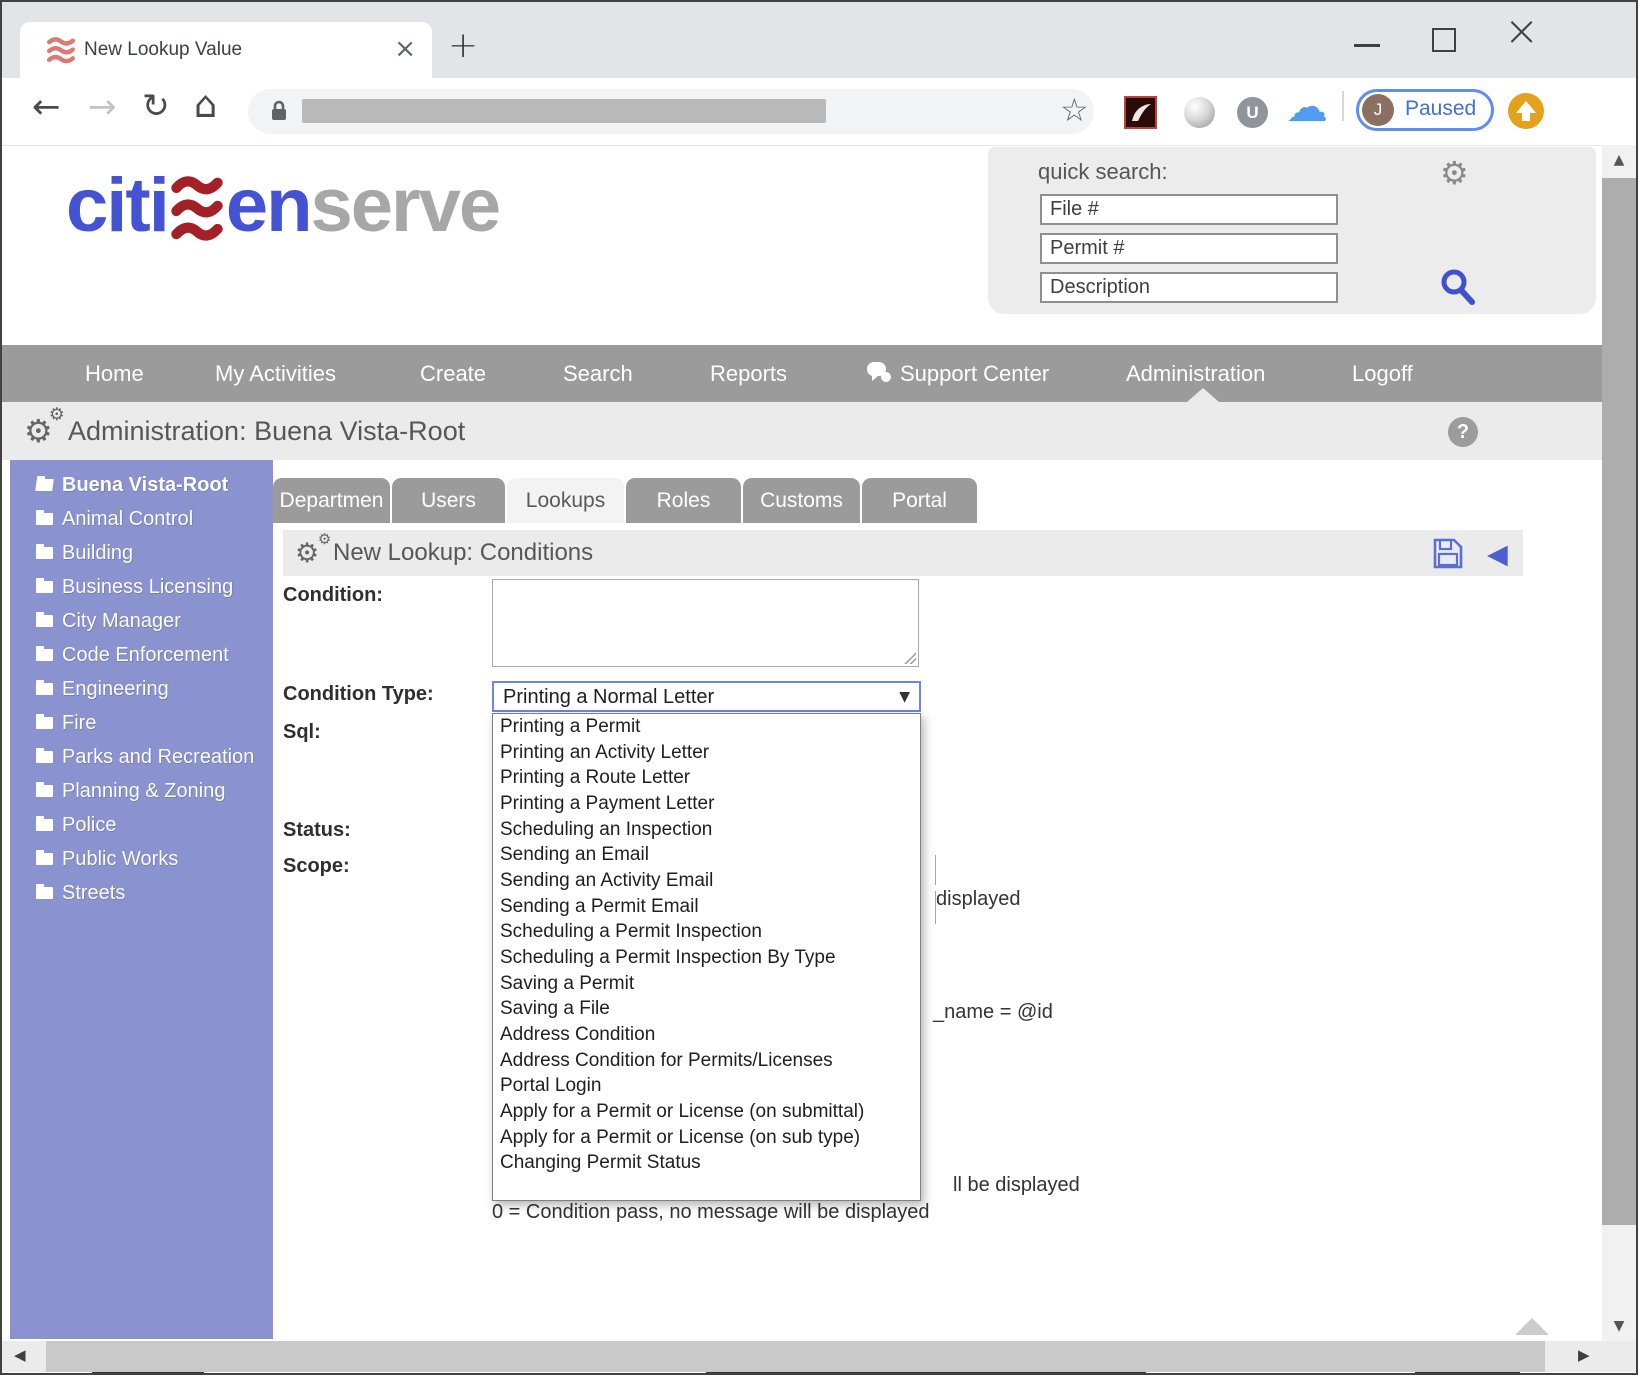 Image resolution: width=1638 pixels, height=1375 pixels. Describe the element at coordinates (706, 727) in the screenshot. I see `dropdown-option: Printing a Permit` at that location.